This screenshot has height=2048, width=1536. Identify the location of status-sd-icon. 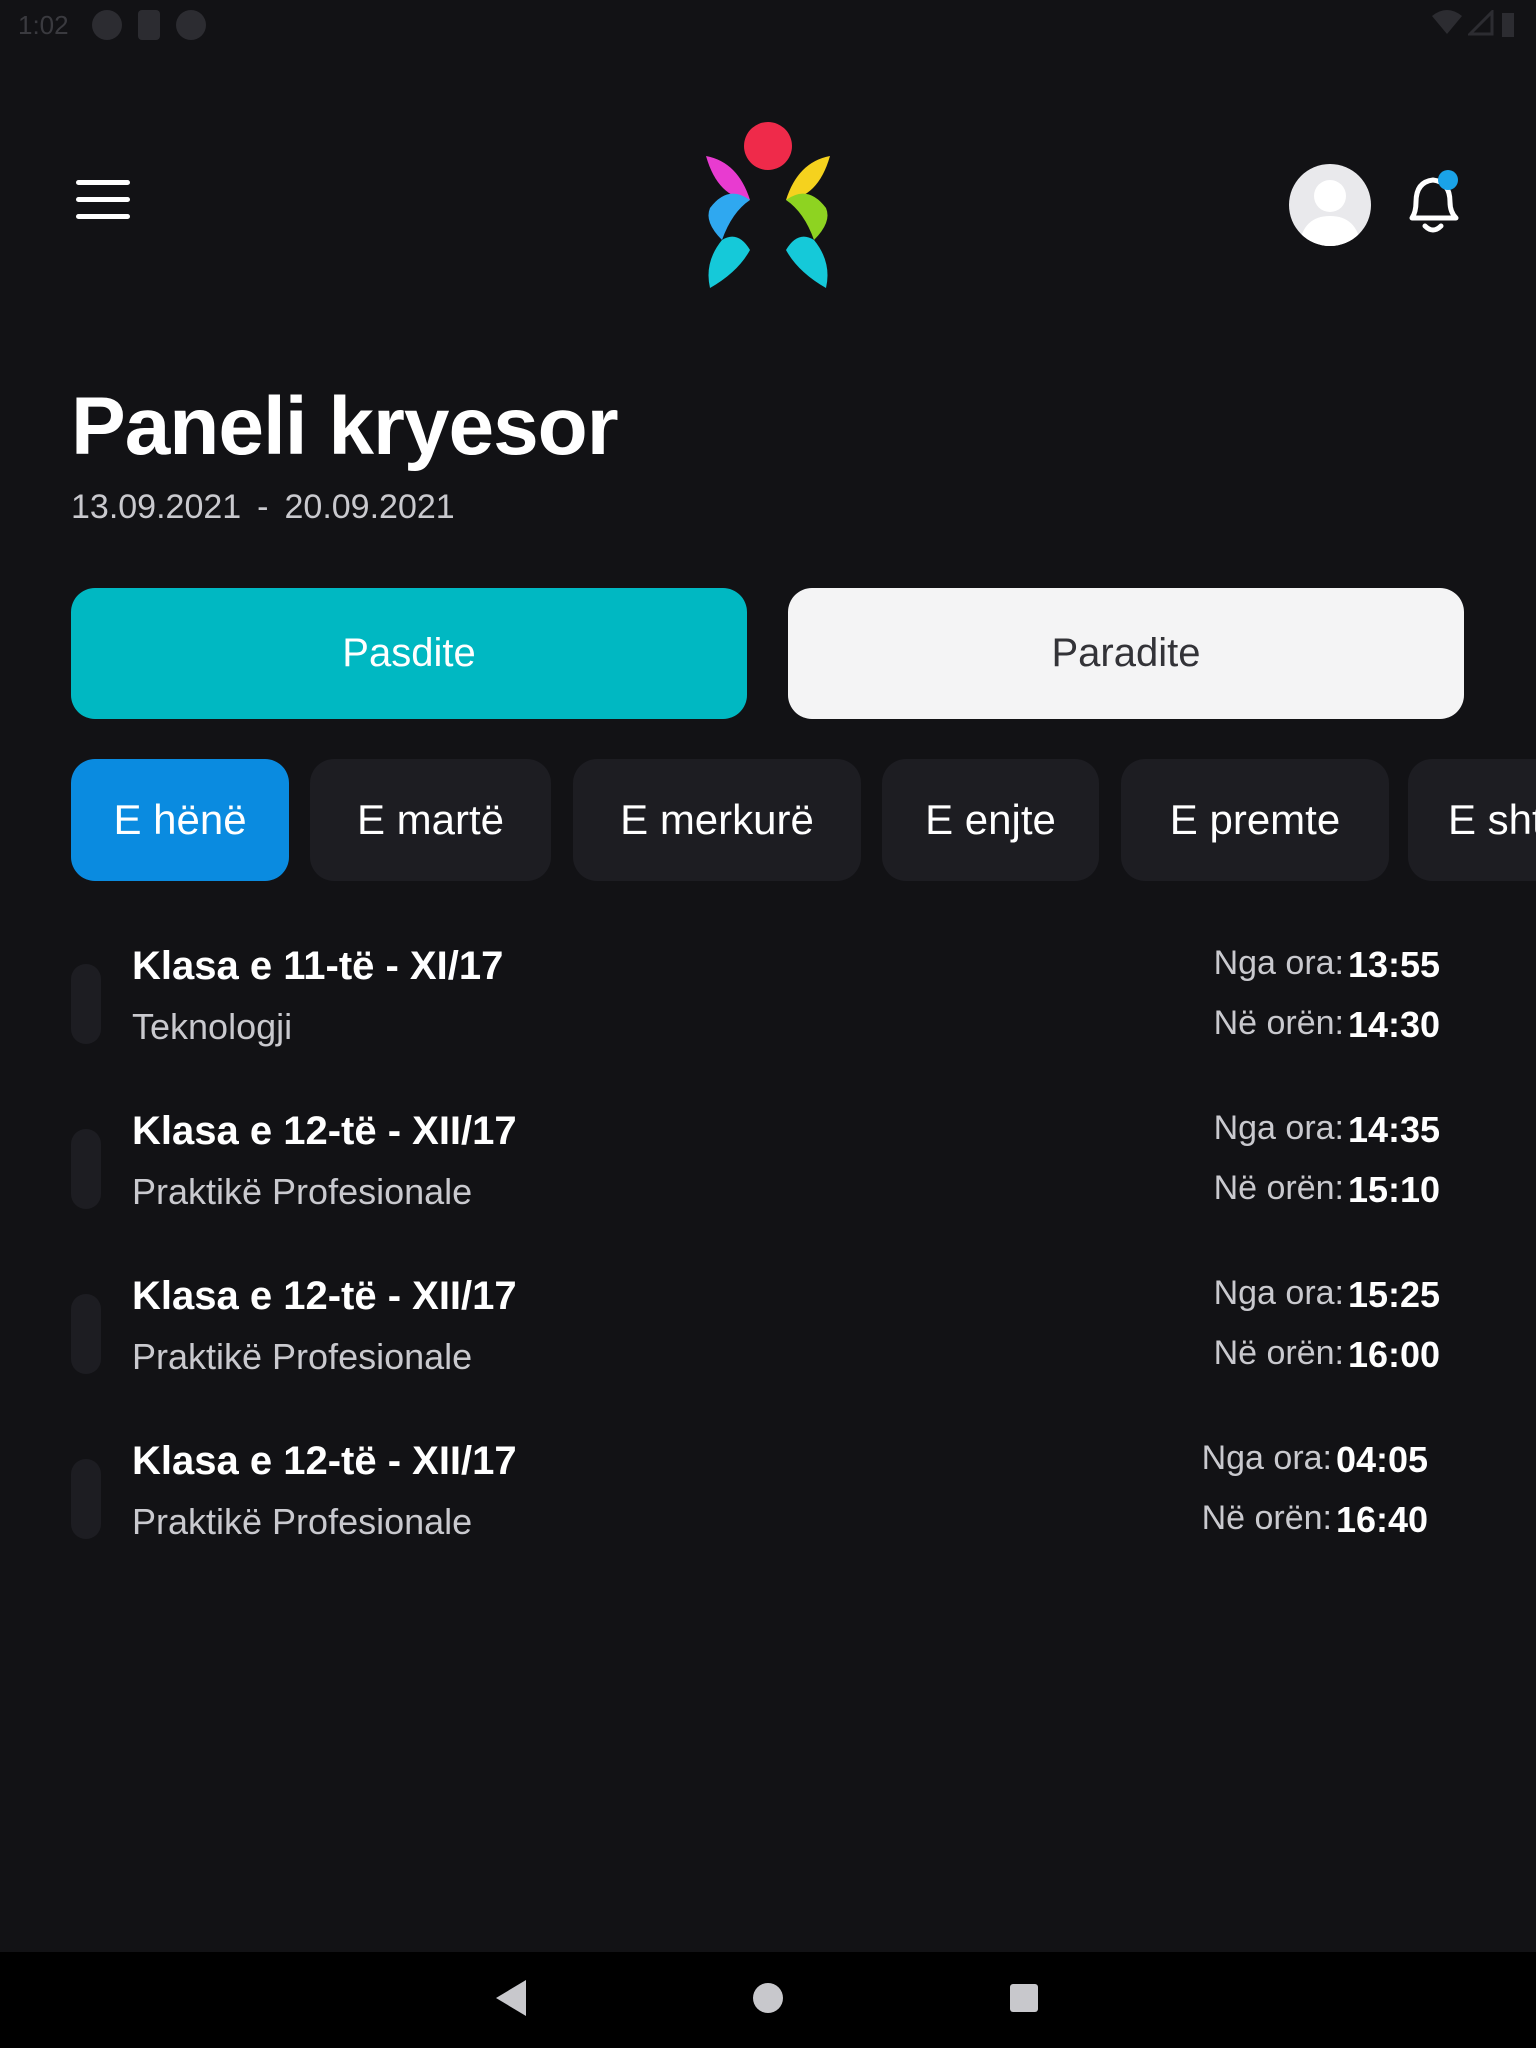
(149, 25).